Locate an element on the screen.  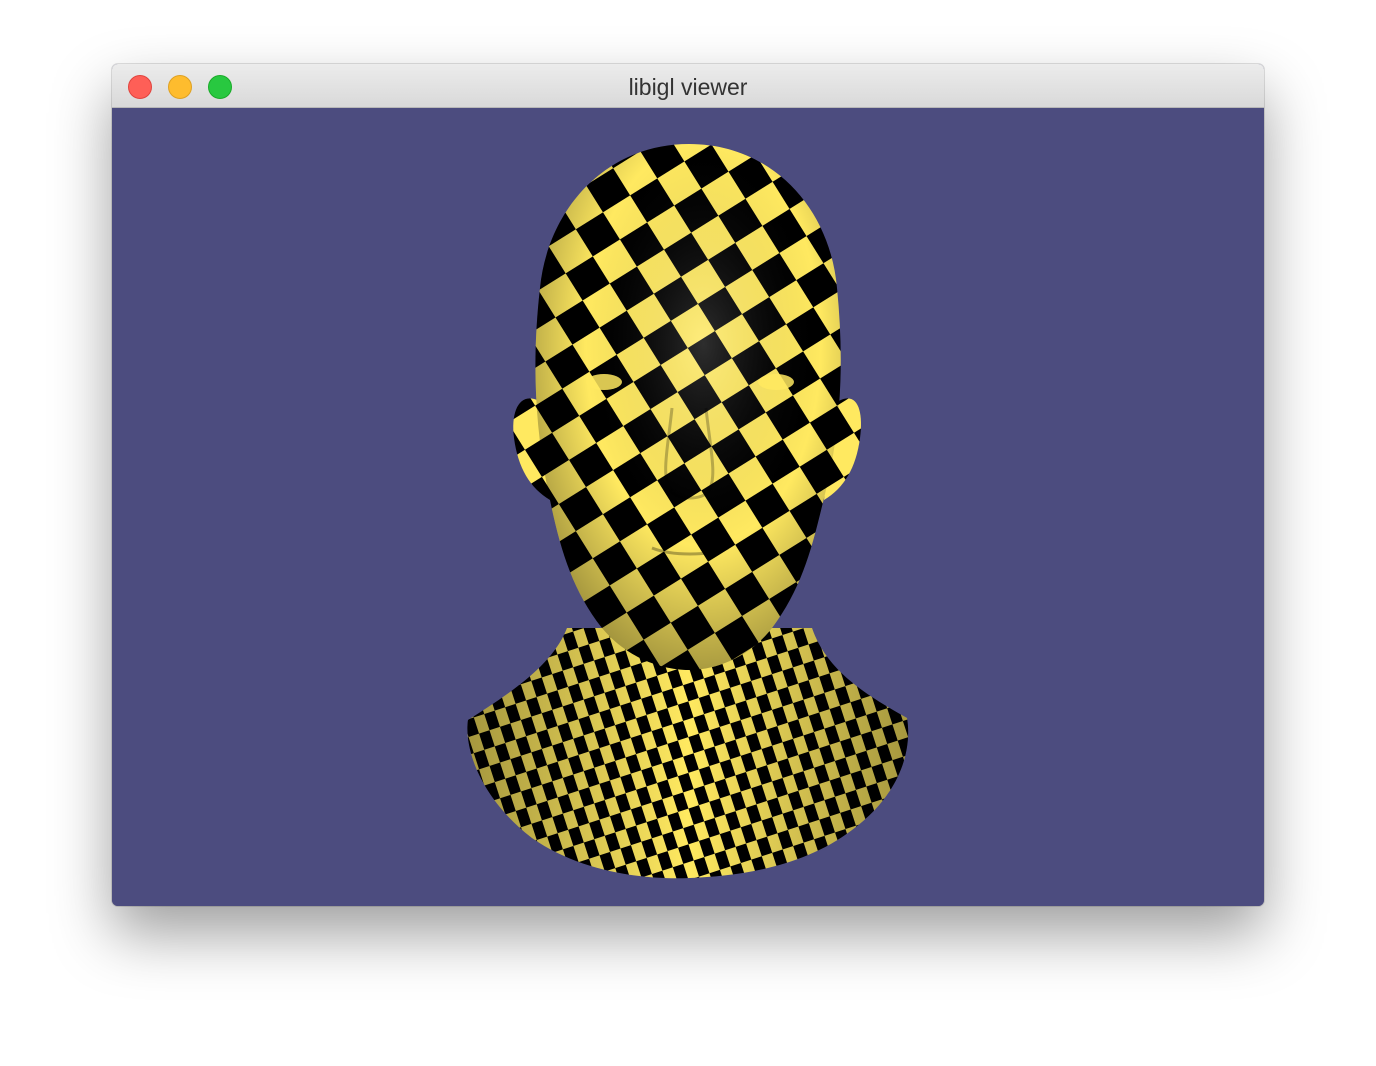
mesh-head-shading is located at coordinates (688, 407).